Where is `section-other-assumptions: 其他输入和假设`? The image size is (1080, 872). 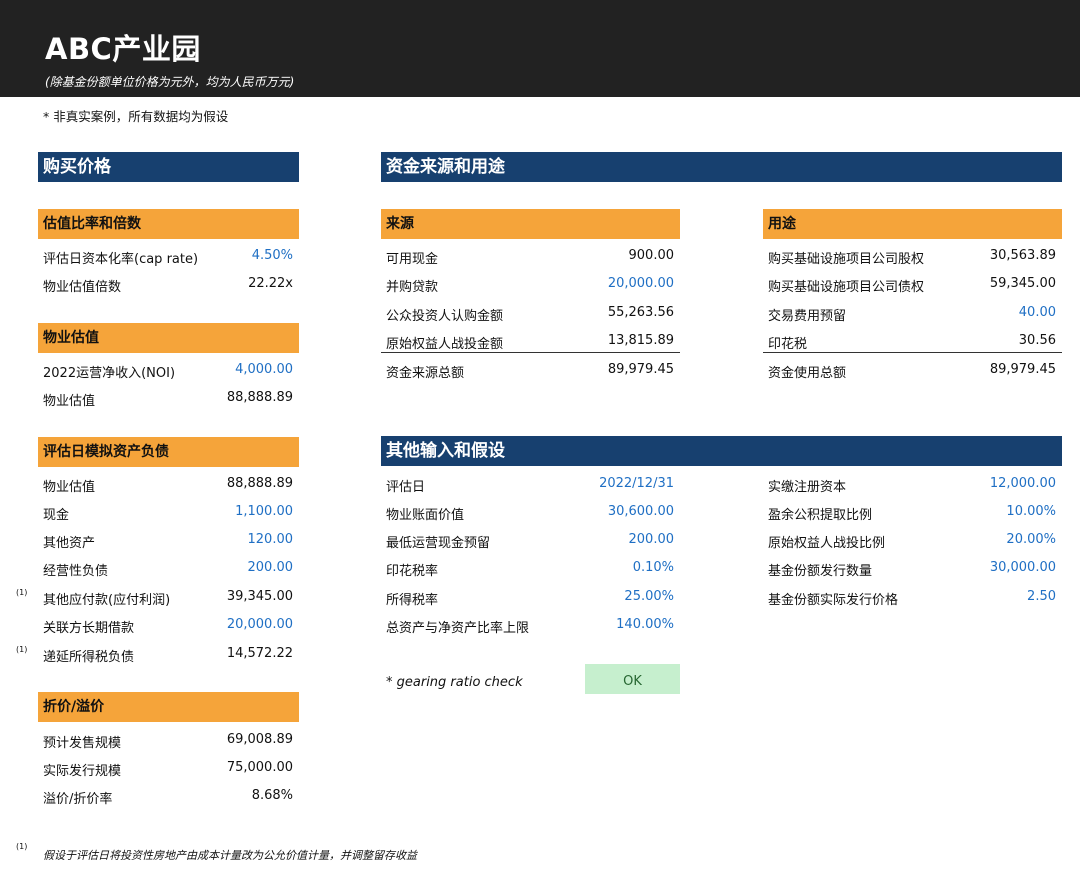
section-other-assumptions: 其他输入和假设 is located at coordinates (721, 451).